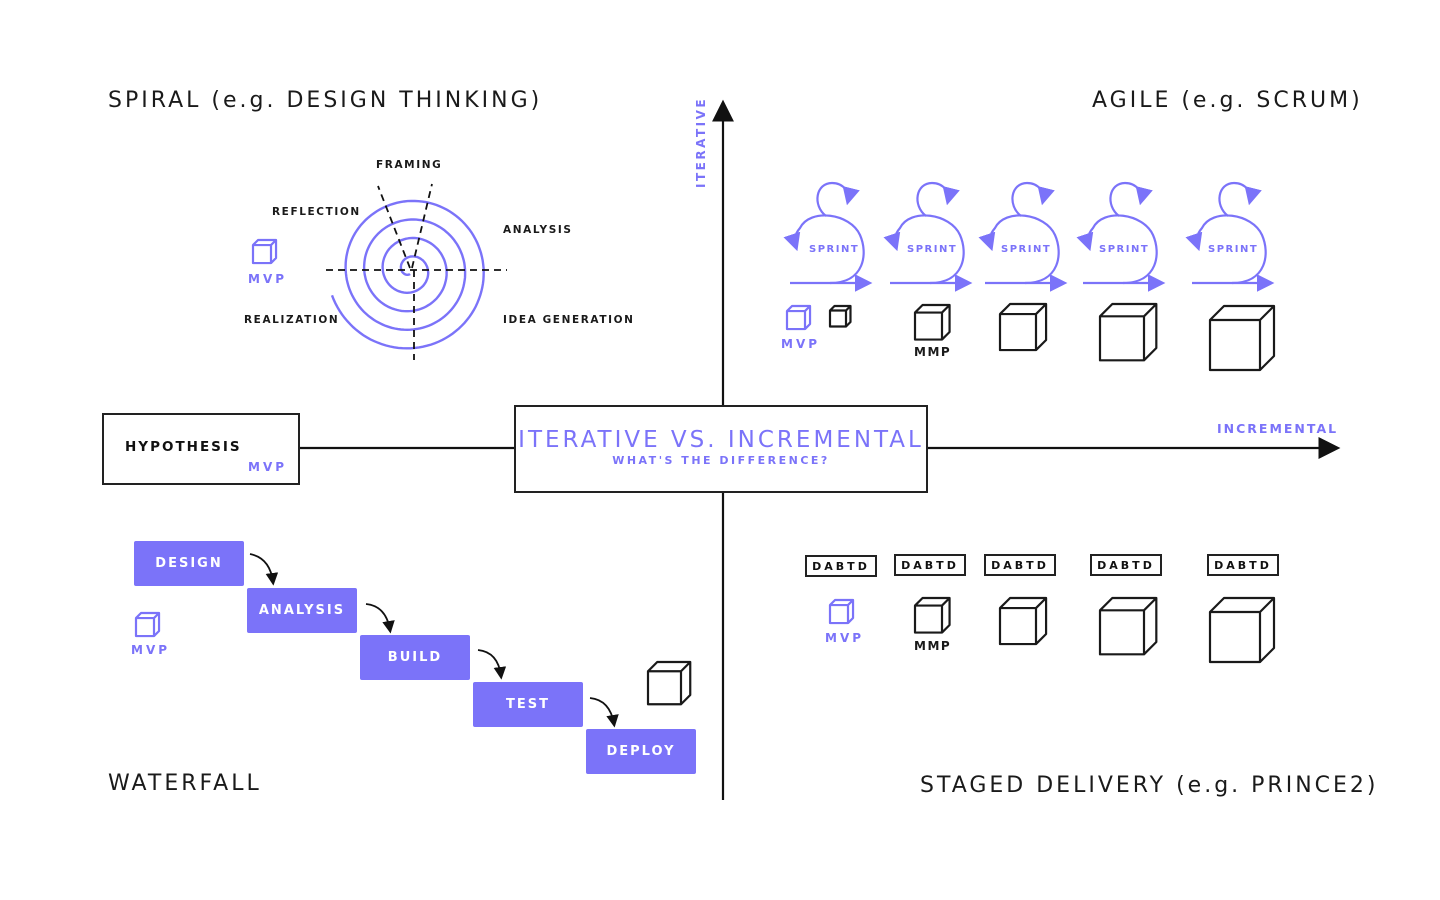 The width and height of the screenshot is (1440, 900). I want to click on staged-title: STAGED DELIVERY (e.g. PRINCE2), so click(1149, 785).